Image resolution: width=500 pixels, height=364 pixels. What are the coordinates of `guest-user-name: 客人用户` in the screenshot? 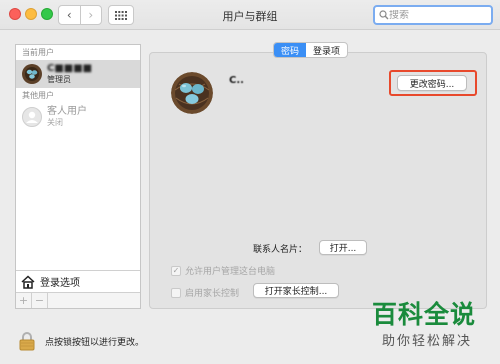 It's located at (67, 111).